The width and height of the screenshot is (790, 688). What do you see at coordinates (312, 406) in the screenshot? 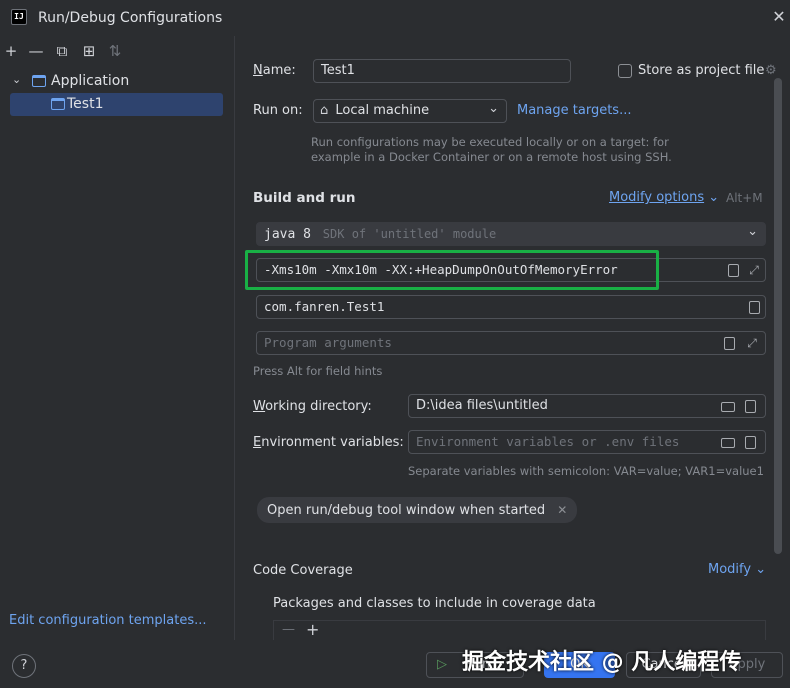
I see `working-directory-label: Working directory:` at bounding box center [312, 406].